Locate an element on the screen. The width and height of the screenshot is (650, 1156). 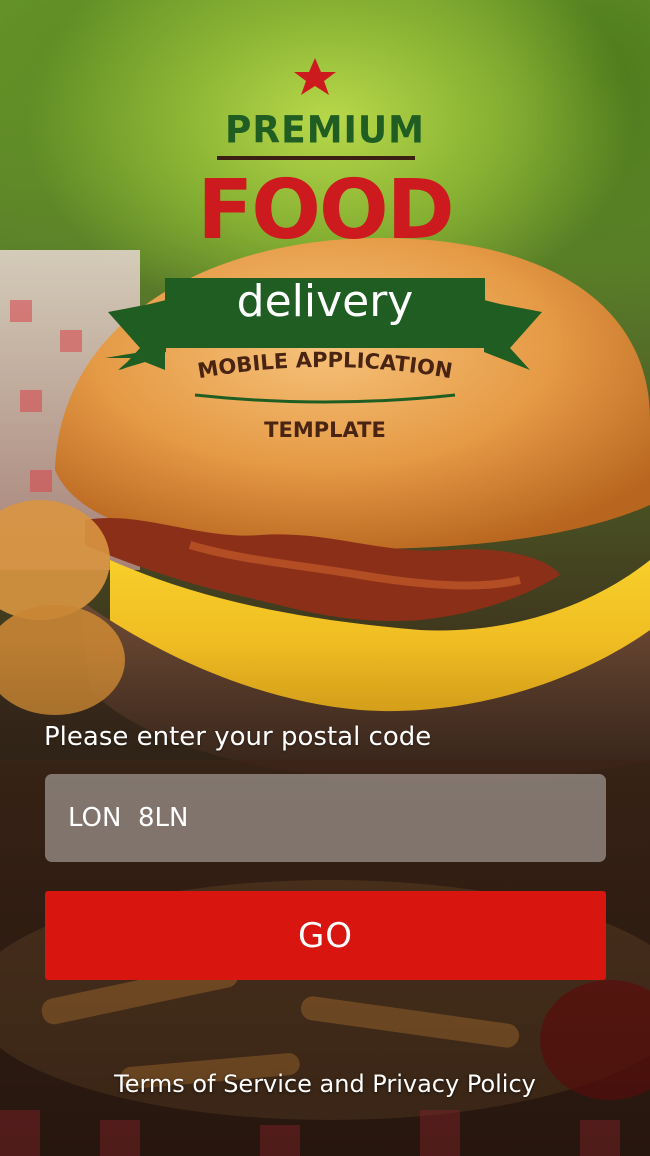
go-button: GO is located at coordinates (325, 935).